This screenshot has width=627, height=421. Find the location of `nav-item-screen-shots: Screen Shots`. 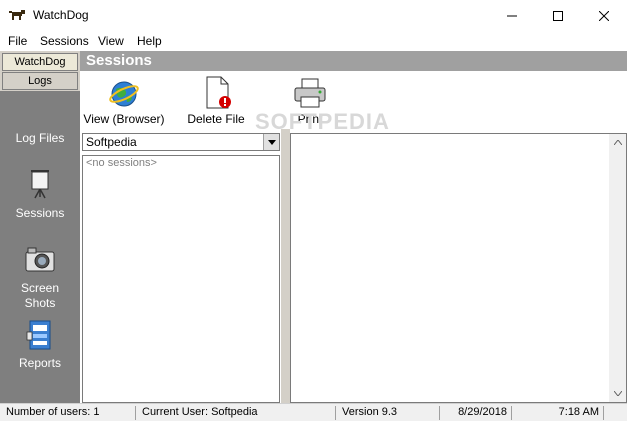

nav-item-screen-shots: Screen Shots is located at coordinates (40, 296).